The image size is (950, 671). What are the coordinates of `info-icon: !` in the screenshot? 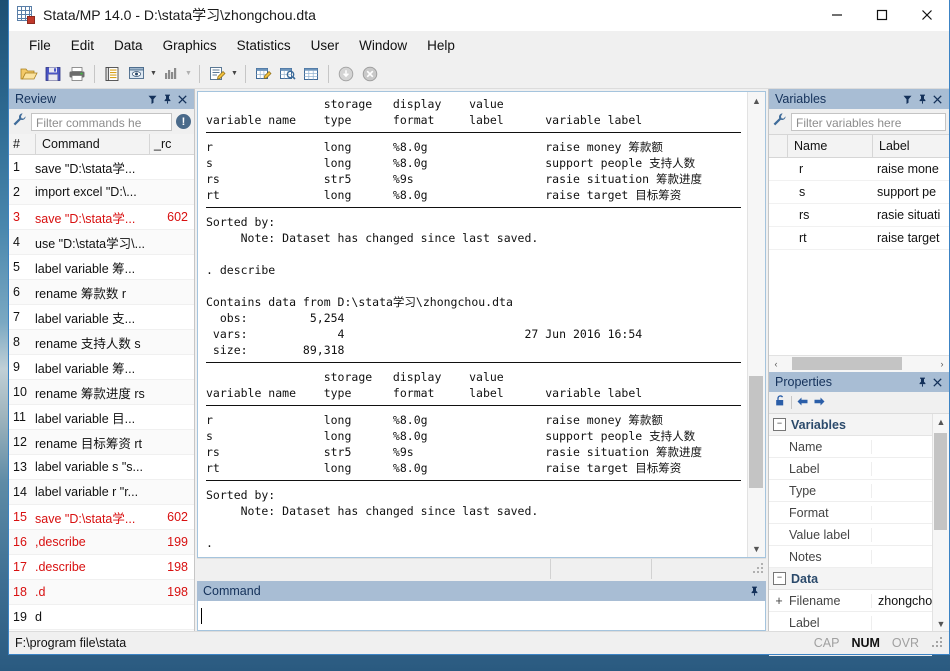 It's located at (183, 121).